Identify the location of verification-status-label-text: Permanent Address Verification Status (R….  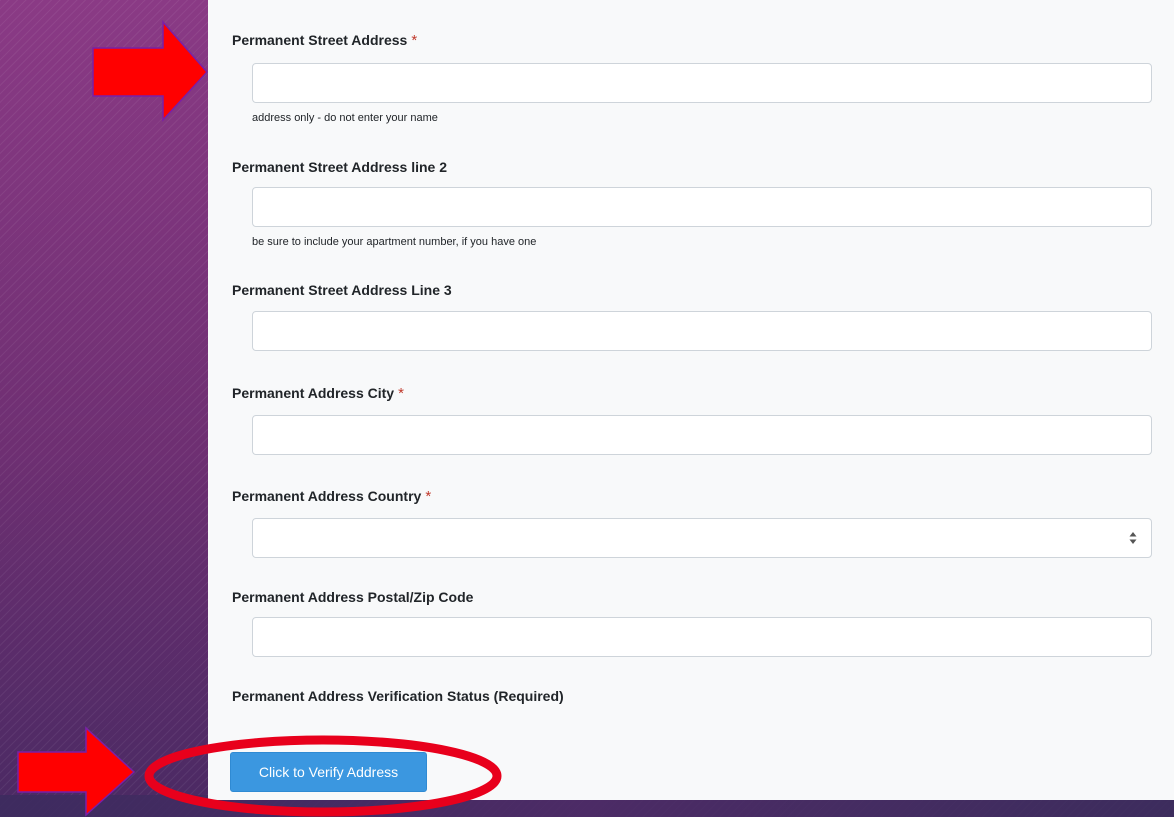
(398, 696).